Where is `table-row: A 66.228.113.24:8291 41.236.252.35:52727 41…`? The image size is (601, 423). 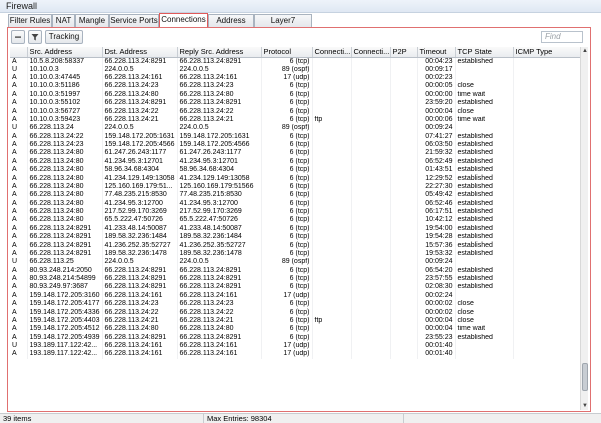 table-row: A 66.228.113.24:8291 41.236.252.35:52727 41… is located at coordinates (296, 245).